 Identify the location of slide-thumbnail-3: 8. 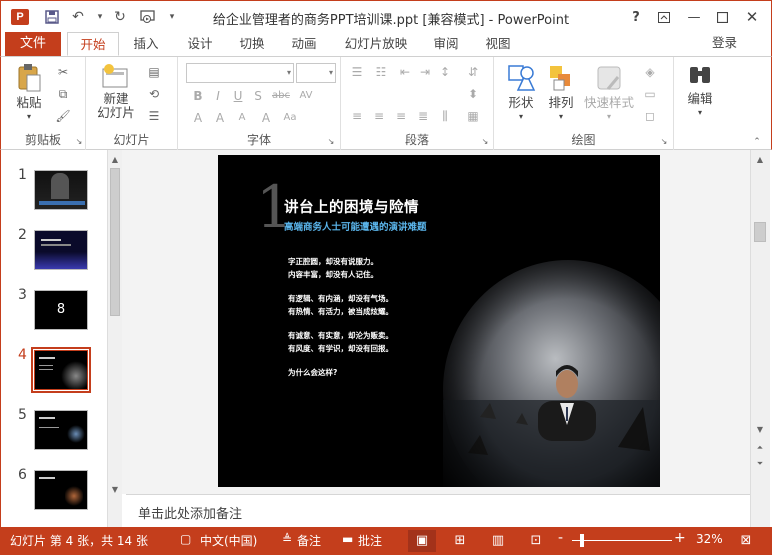
(61, 310).